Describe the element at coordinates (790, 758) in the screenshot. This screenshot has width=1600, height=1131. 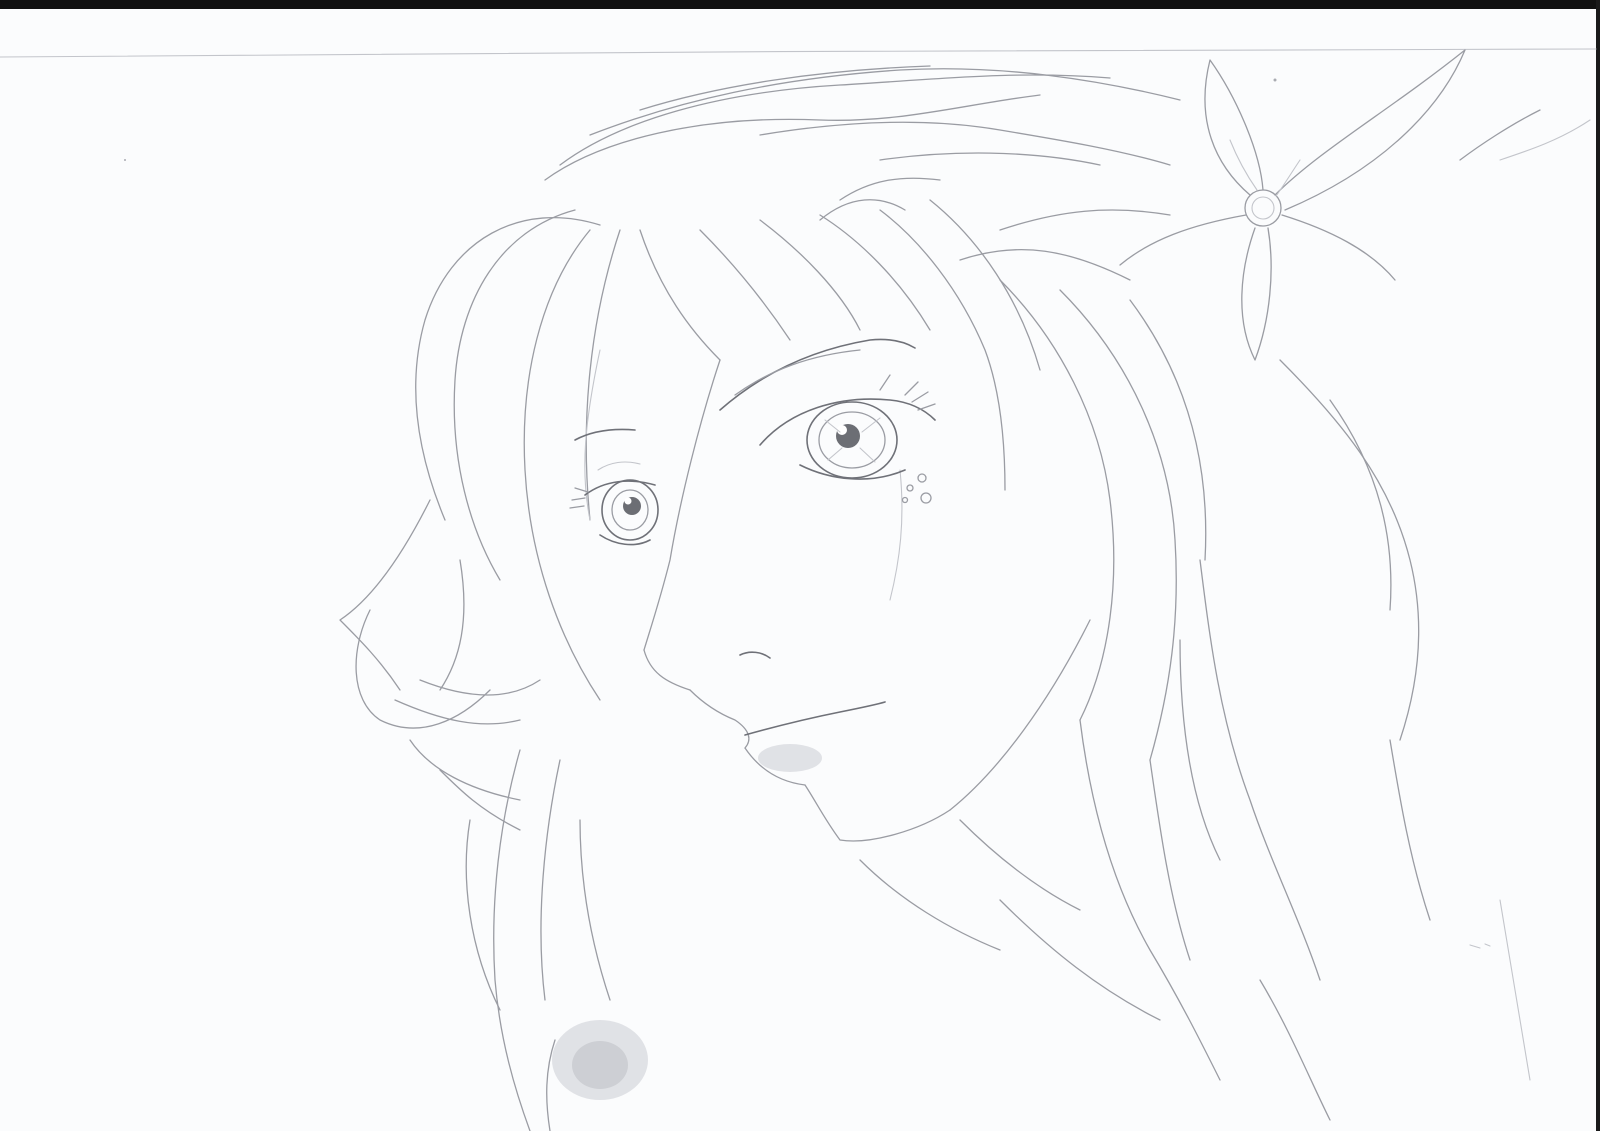
I see `lip-shading` at that location.